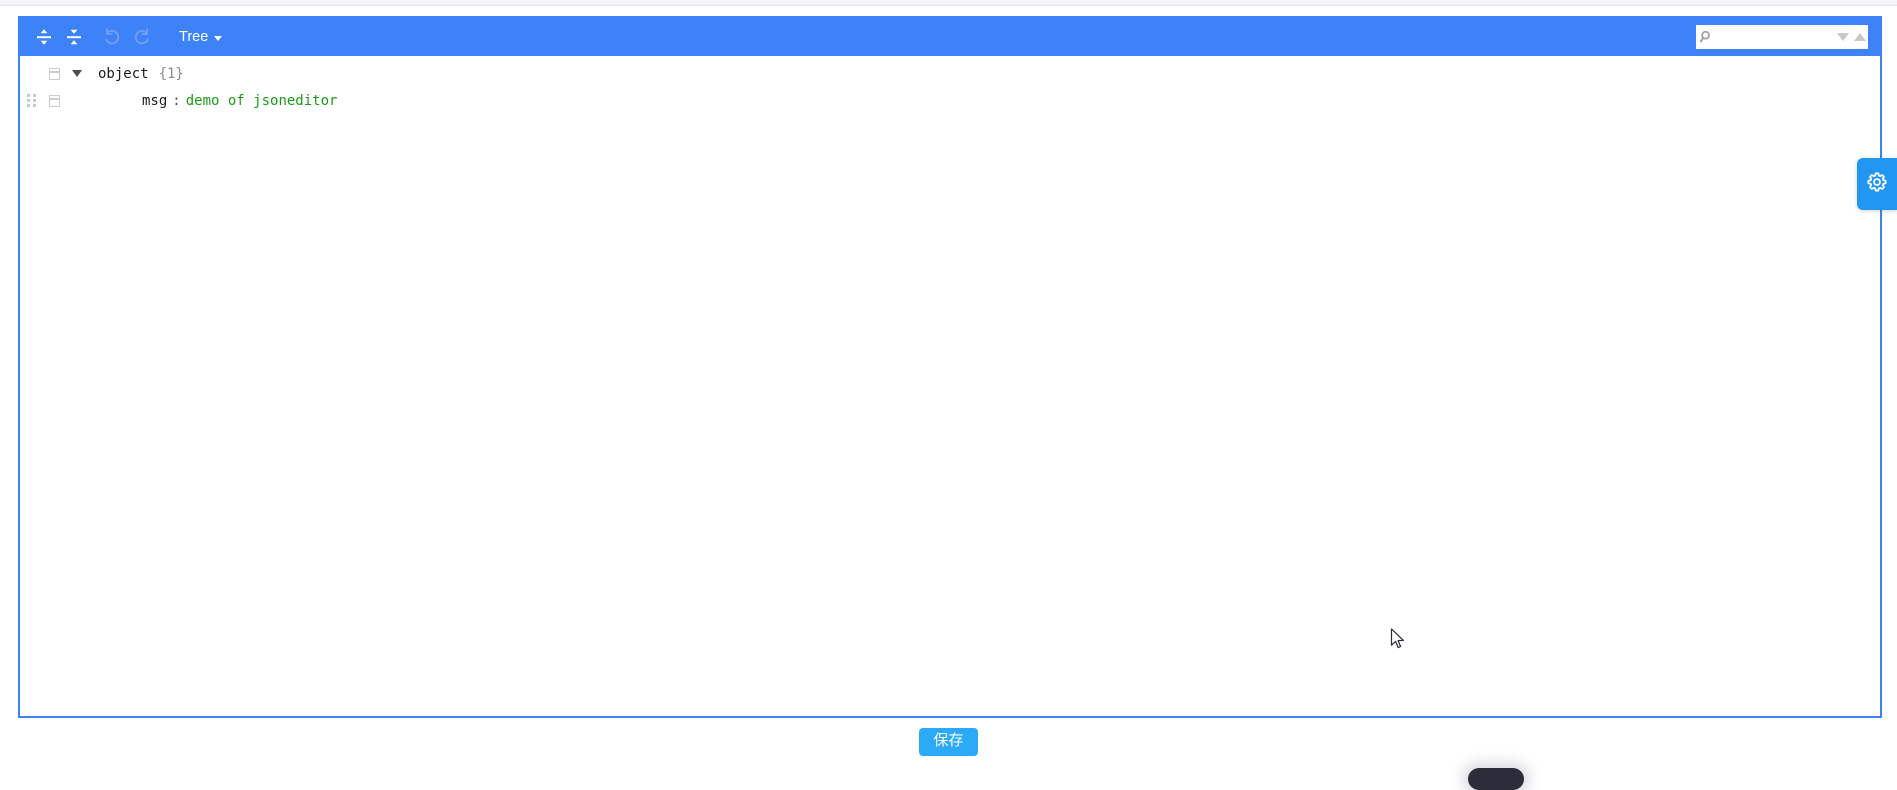  What do you see at coordinates (142, 37) in the screenshot?
I see `redo-icon` at bounding box center [142, 37].